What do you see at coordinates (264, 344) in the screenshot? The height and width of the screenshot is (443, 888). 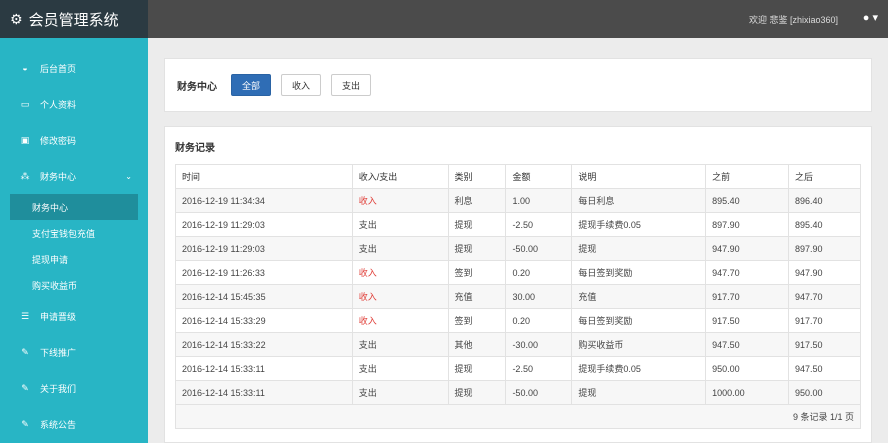 I see `table-cell: 2016-12-14 15:33:22` at bounding box center [264, 344].